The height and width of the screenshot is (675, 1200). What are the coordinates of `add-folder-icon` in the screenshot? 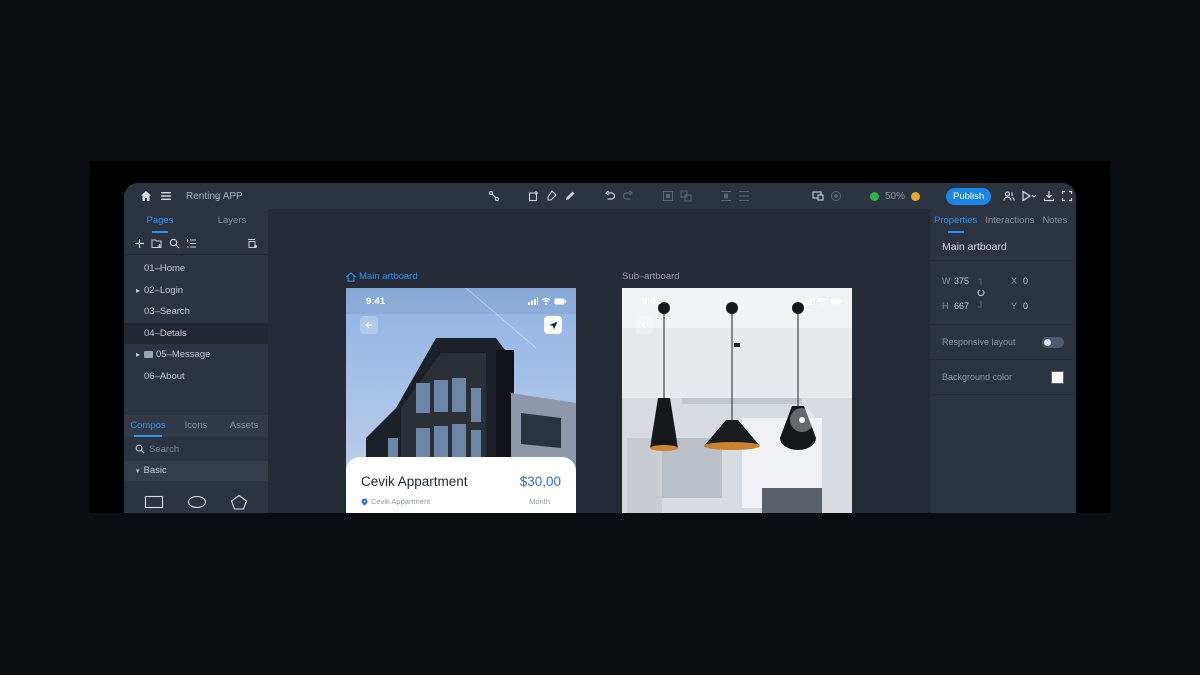 It's located at (157, 243).